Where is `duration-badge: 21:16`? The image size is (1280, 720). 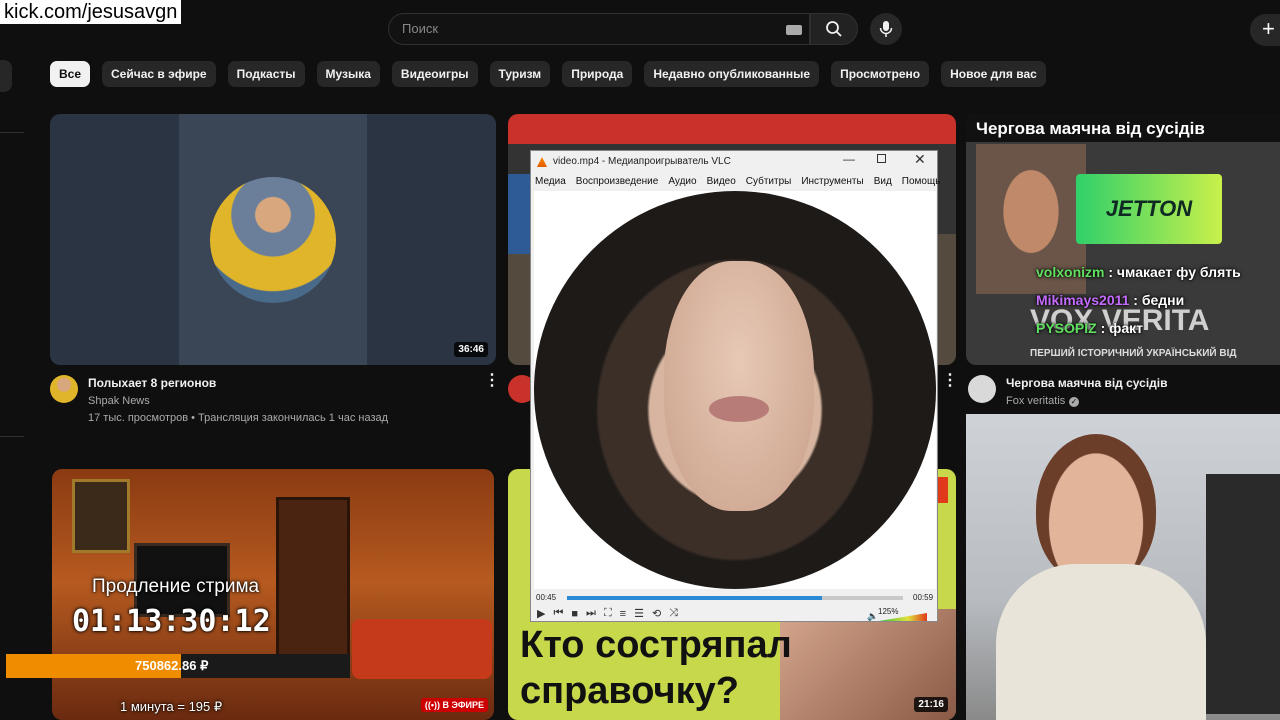 duration-badge: 21:16 is located at coordinates (931, 704).